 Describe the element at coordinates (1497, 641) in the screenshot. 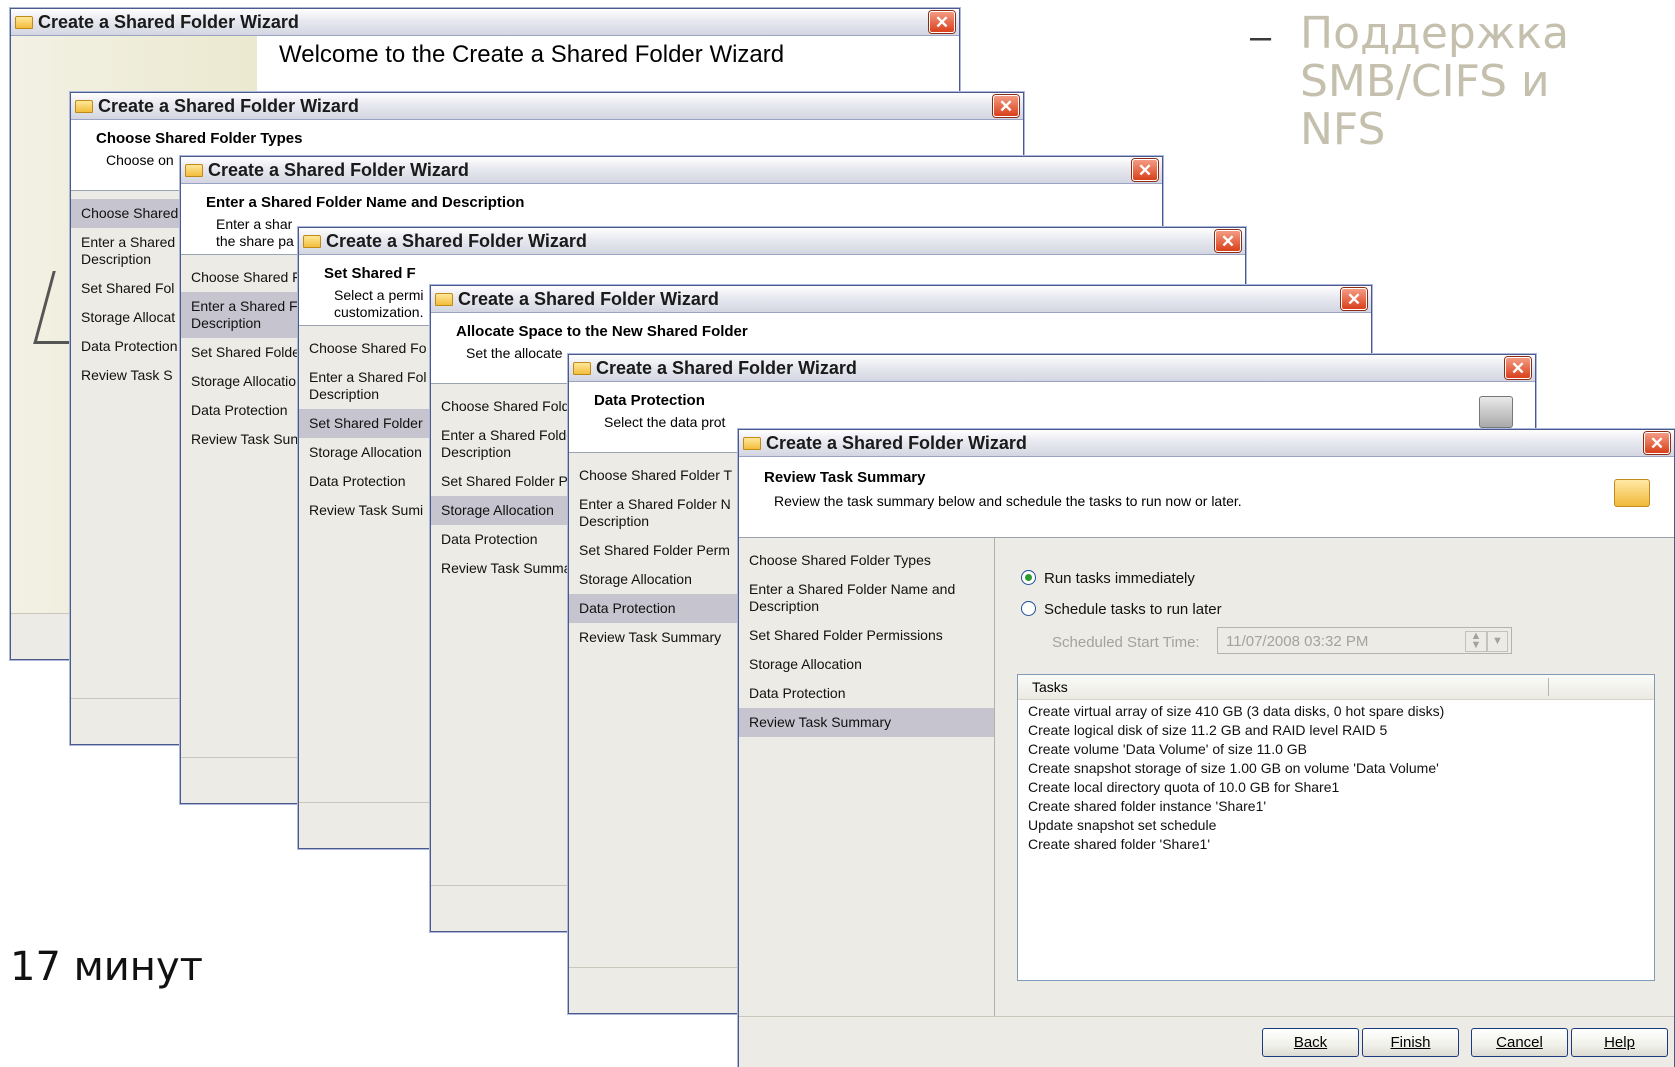

I see `dropdown-chevron-icon: ▼` at that location.